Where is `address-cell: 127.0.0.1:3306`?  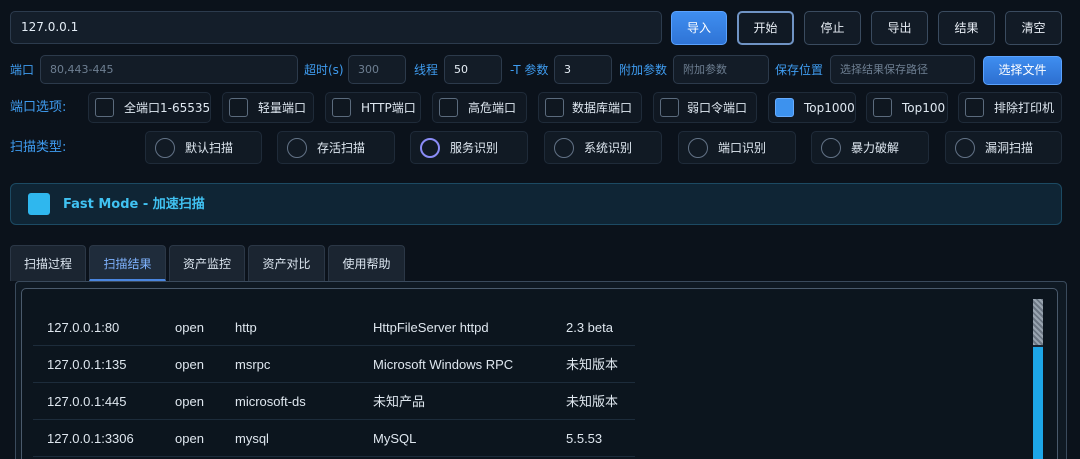
address-cell: 127.0.0.1:3306 is located at coordinates (90, 438).